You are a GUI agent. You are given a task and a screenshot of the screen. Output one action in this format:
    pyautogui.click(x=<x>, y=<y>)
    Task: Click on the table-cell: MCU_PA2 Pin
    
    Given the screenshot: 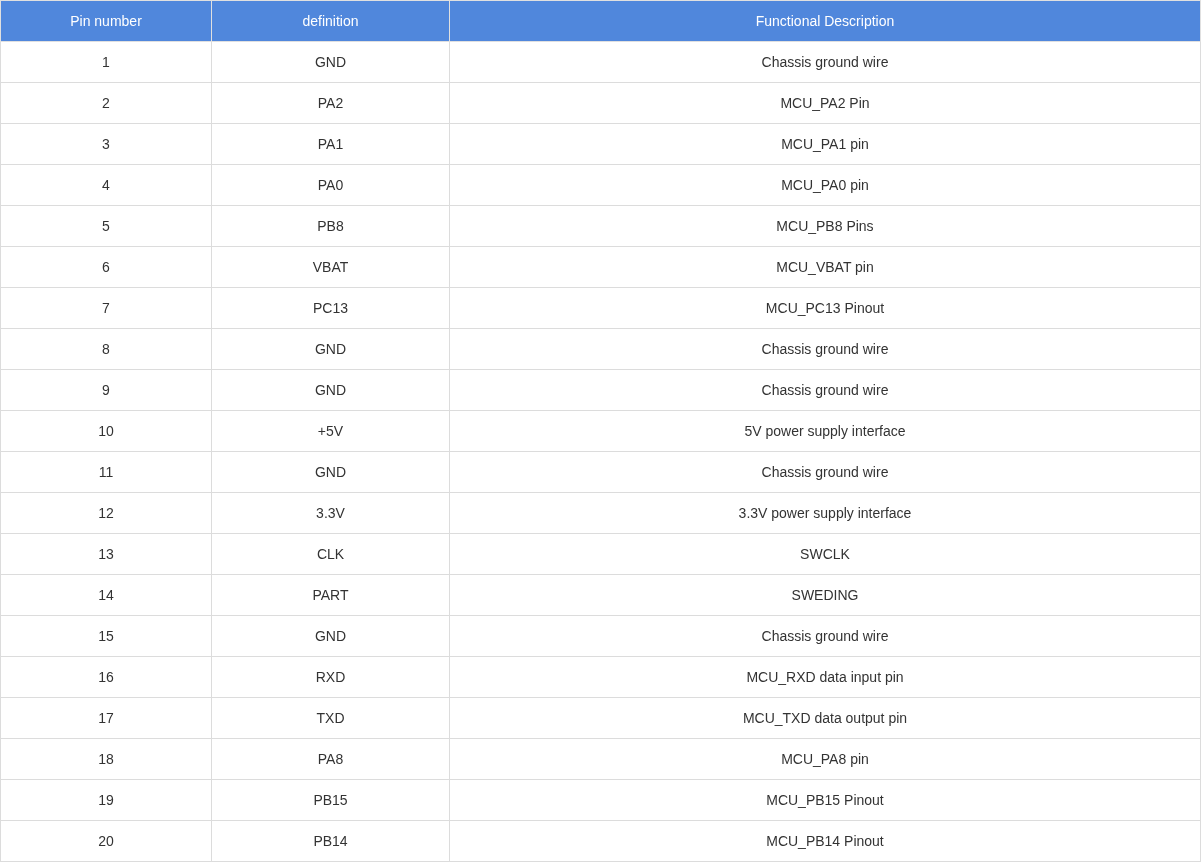 What is the action you would take?
    pyautogui.click(x=825, y=103)
    